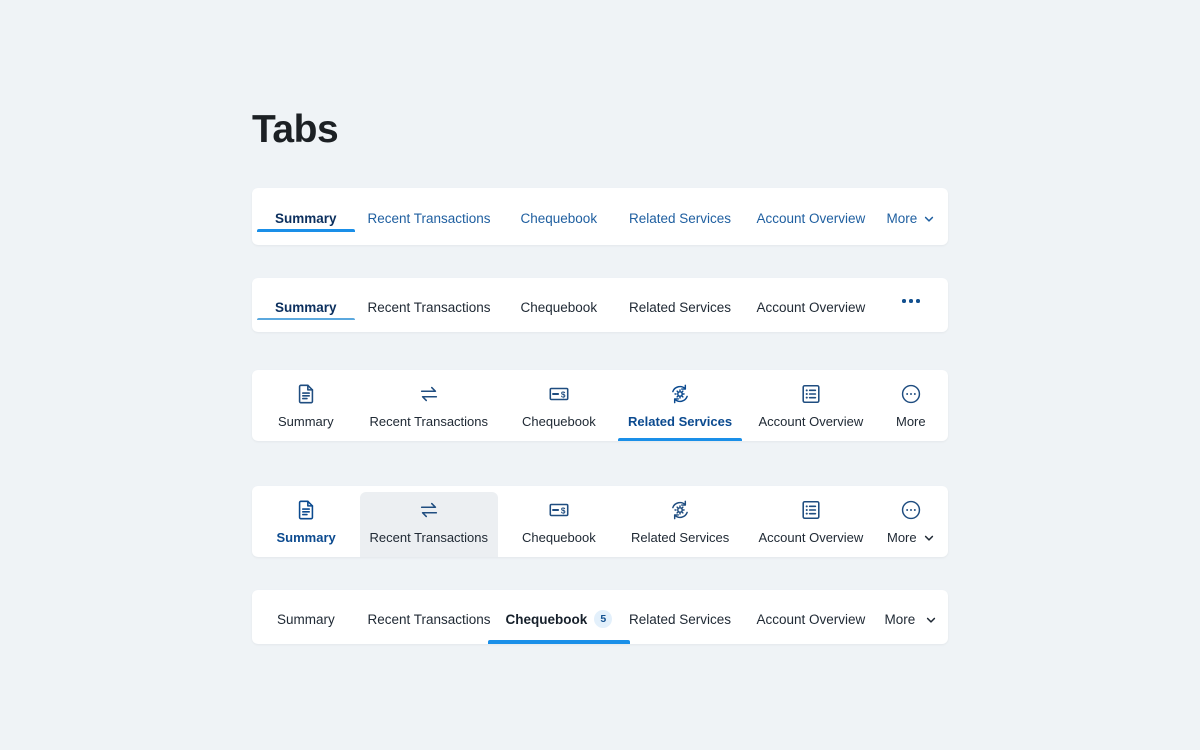 The image size is (1200, 750). I want to click on tabset-icon-tabs: Summary Recent Transactions $ Chequebook, so click(600, 405).